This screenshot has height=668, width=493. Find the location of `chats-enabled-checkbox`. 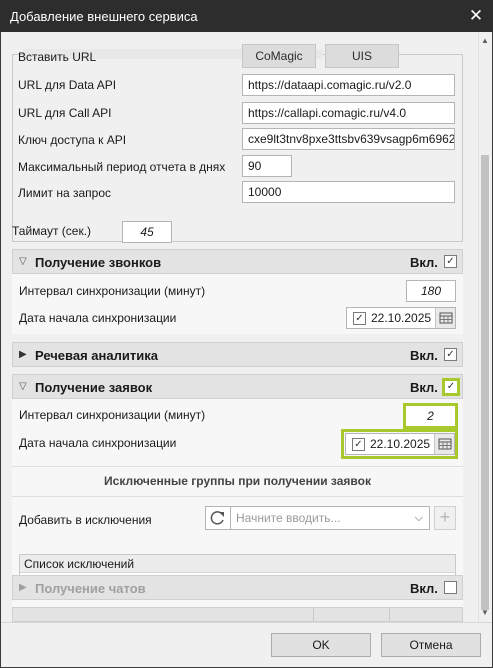

chats-enabled-checkbox is located at coordinates (450, 587).